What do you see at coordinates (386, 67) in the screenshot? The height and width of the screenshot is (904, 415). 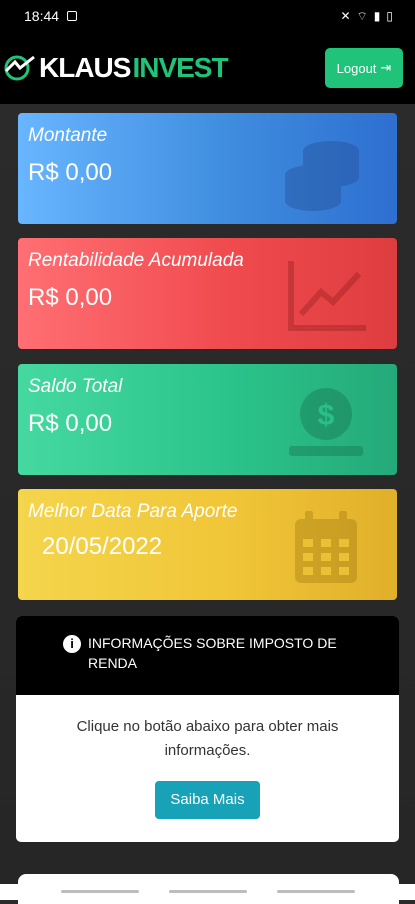 I see `logout-icon: ⇥` at bounding box center [386, 67].